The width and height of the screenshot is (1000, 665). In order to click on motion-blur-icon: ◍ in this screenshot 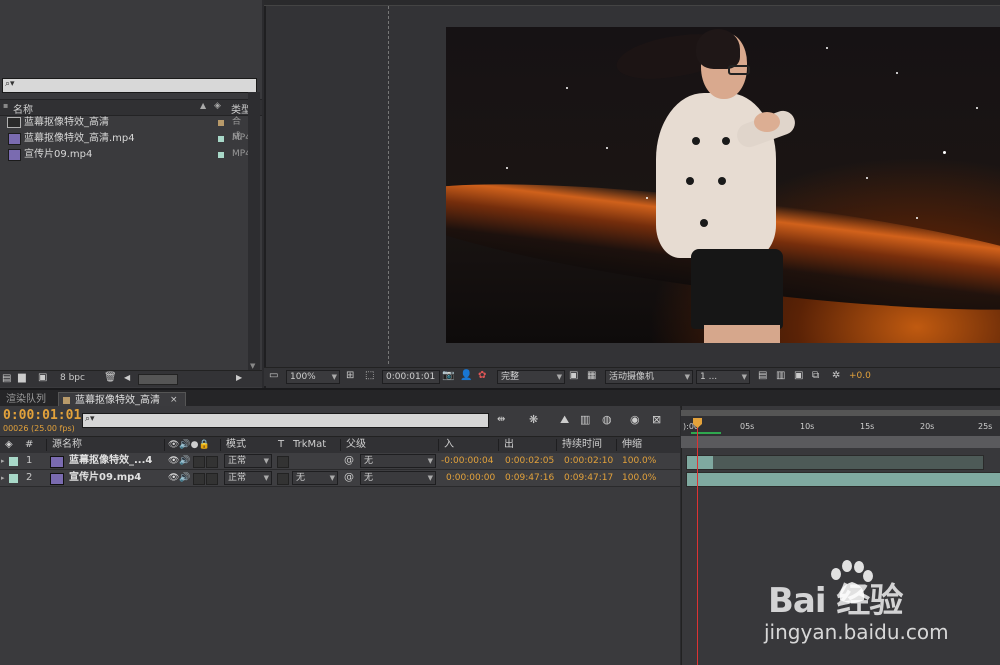, I will do `click(607, 419)`.